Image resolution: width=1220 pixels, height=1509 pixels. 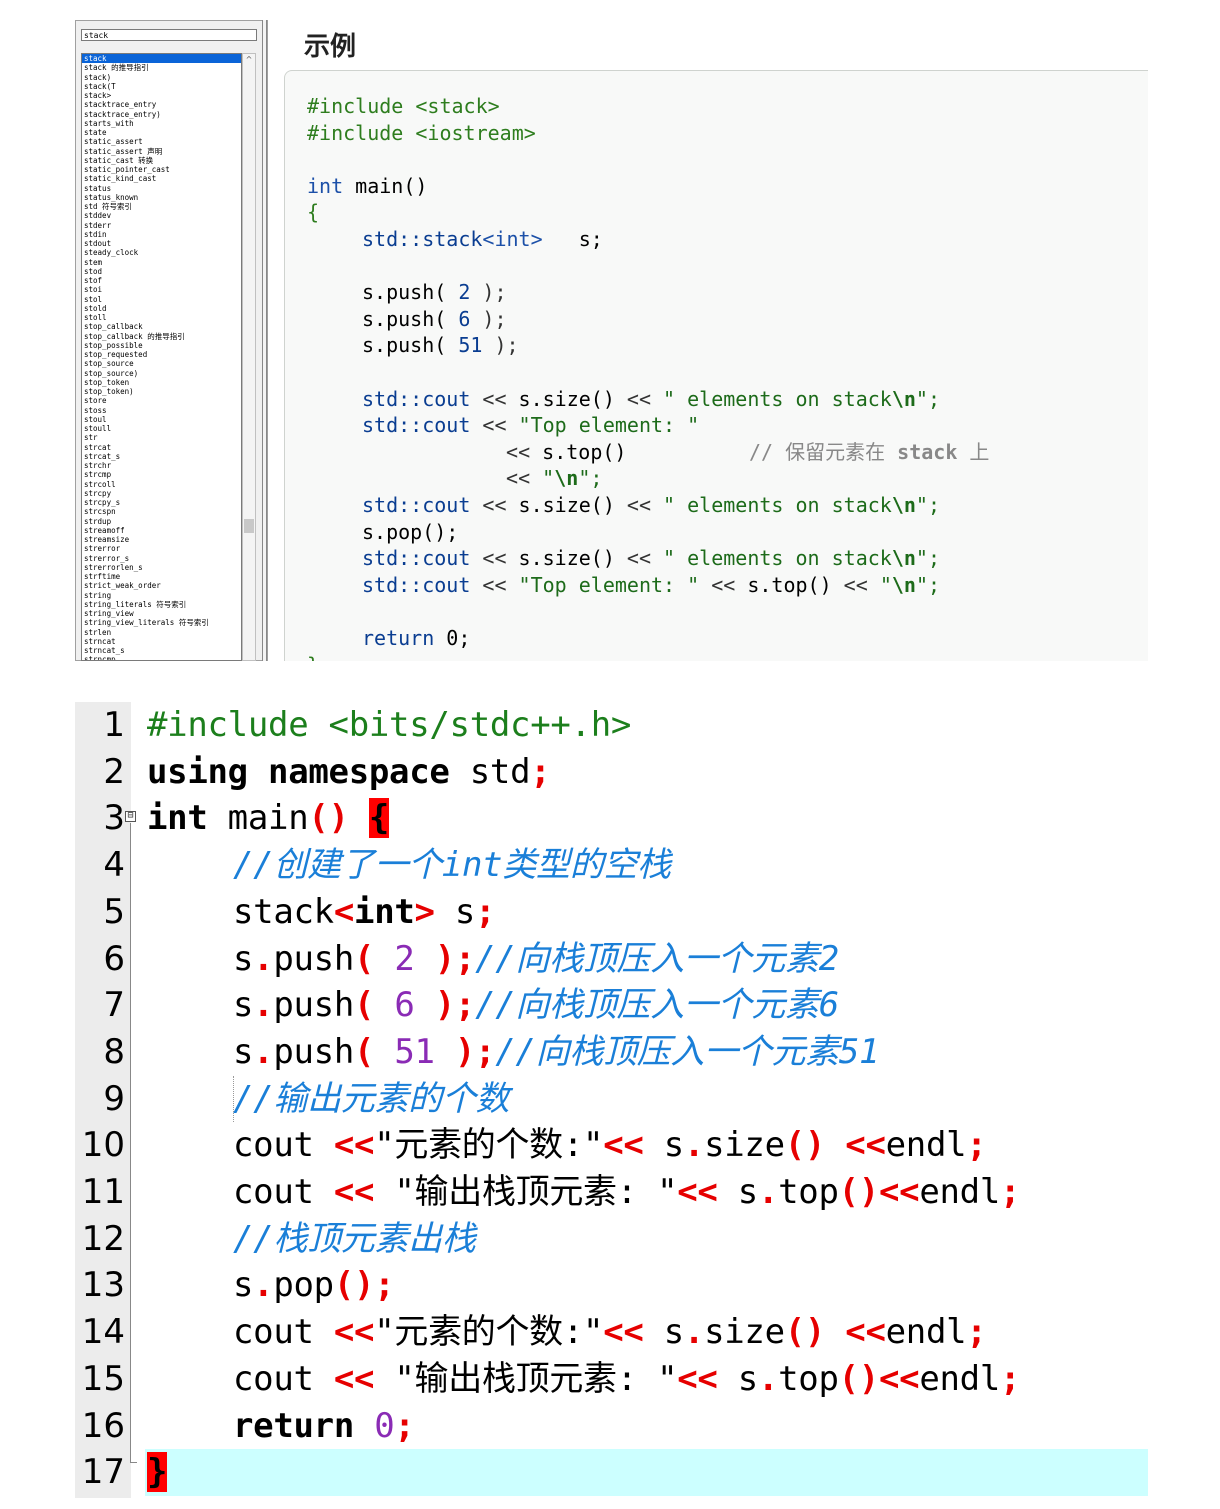 What do you see at coordinates (161, 234) in the screenshot?
I see `index-list-item: stdin` at bounding box center [161, 234].